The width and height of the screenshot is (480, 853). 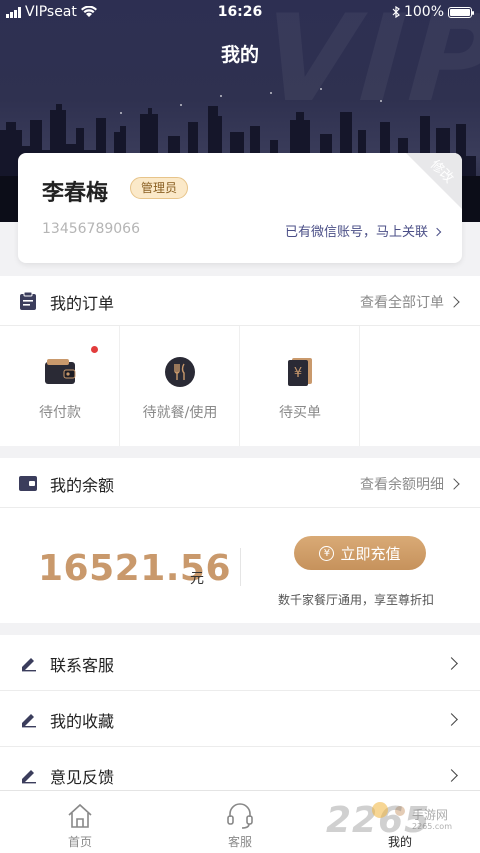 I want to click on recharge-button: ¥ 立即充值, so click(x=360, y=553).